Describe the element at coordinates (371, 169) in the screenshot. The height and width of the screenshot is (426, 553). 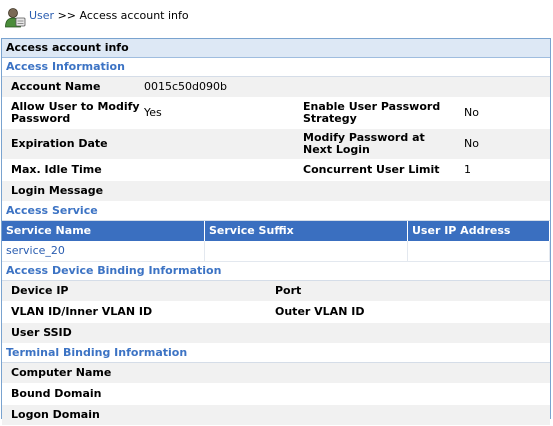
I see `concurrent-limit-label: Concurrent User Limit` at that location.